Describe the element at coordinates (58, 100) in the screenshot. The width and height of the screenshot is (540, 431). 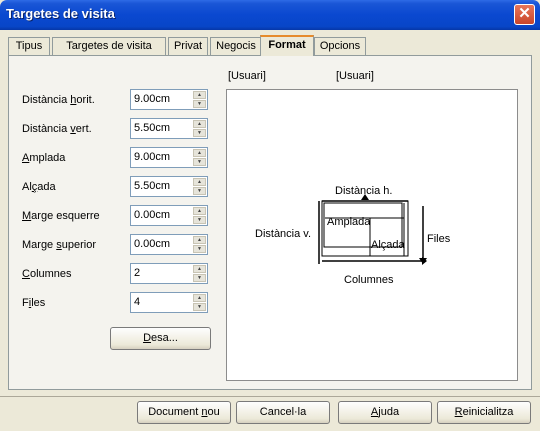
I see `distancia-horit-label: Distància horit.` at that location.